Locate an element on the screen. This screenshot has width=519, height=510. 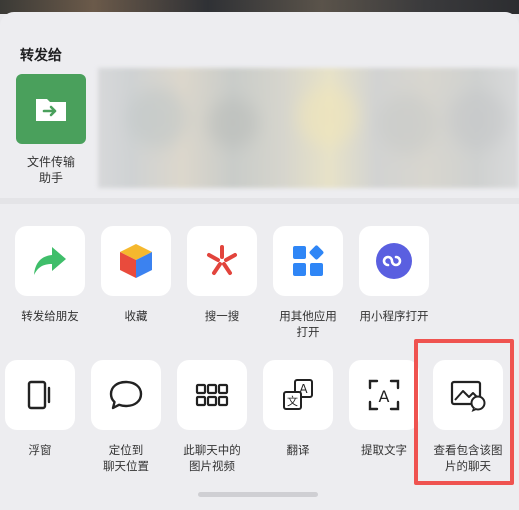
action-search: 搜一搜 is located at coordinates (222, 275).